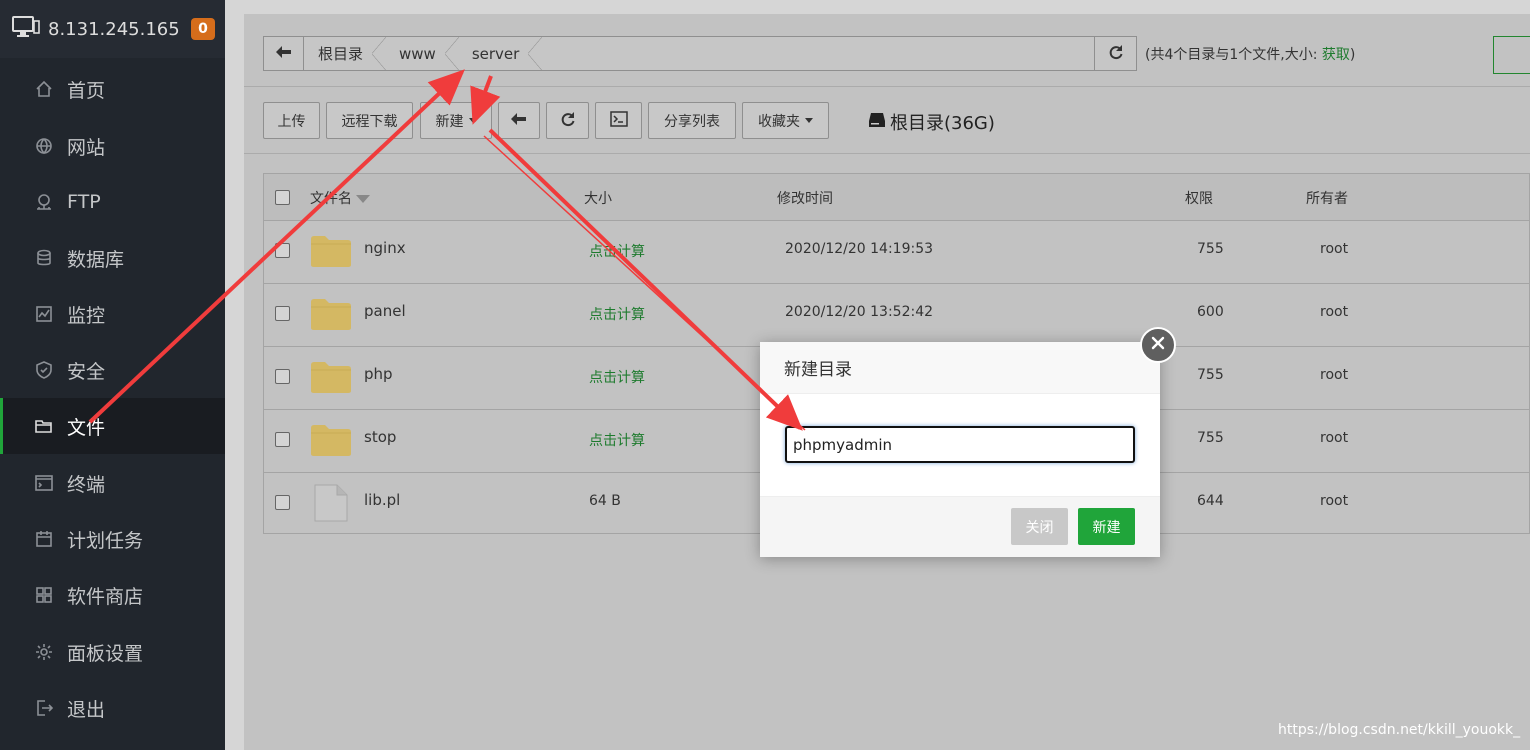 The height and width of the screenshot is (750, 1530). Describe the element at coordinates (378, 374) in the screenshot. I see `file-name: php` at that location.